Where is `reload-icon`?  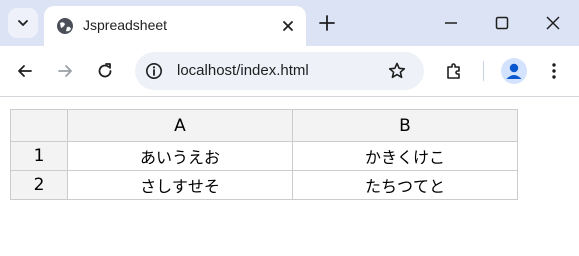
reload-icon is located at coordinates (105, 71).